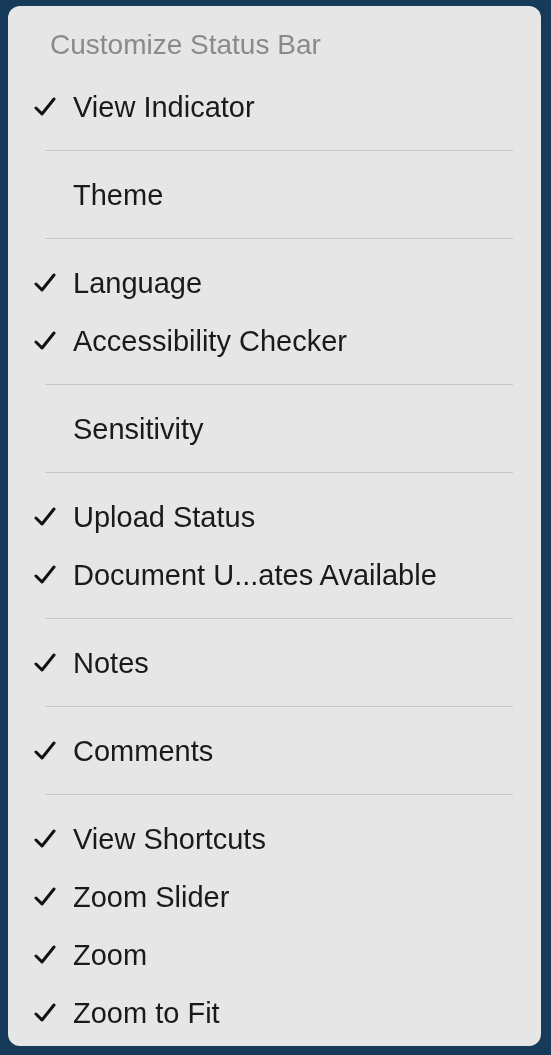 The width and height of the screenshot is (551, 1055). I want to click on menu-item: Language, so click(274, 283).